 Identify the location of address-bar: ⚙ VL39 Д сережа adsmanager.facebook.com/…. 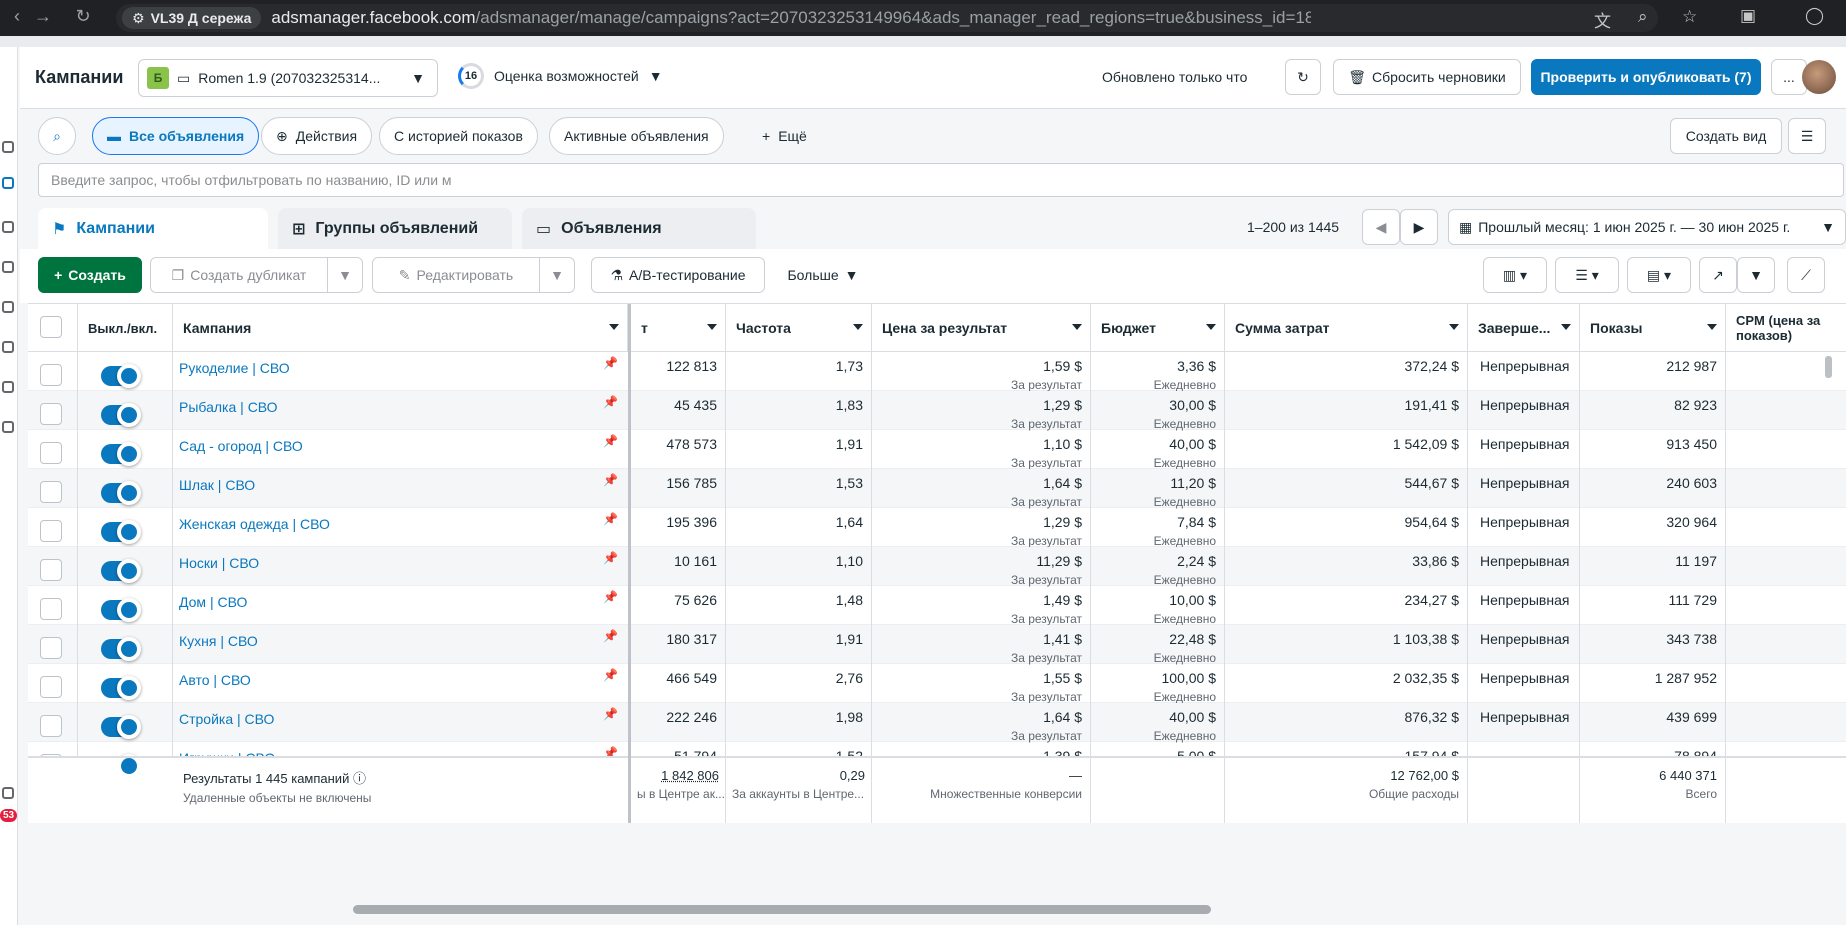
(906, 18).